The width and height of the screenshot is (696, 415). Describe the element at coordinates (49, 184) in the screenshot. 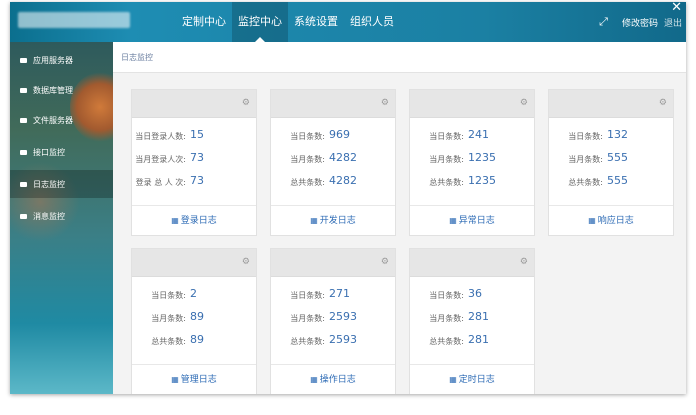

I see `sidebar-item-label: 日志监控` at that location.